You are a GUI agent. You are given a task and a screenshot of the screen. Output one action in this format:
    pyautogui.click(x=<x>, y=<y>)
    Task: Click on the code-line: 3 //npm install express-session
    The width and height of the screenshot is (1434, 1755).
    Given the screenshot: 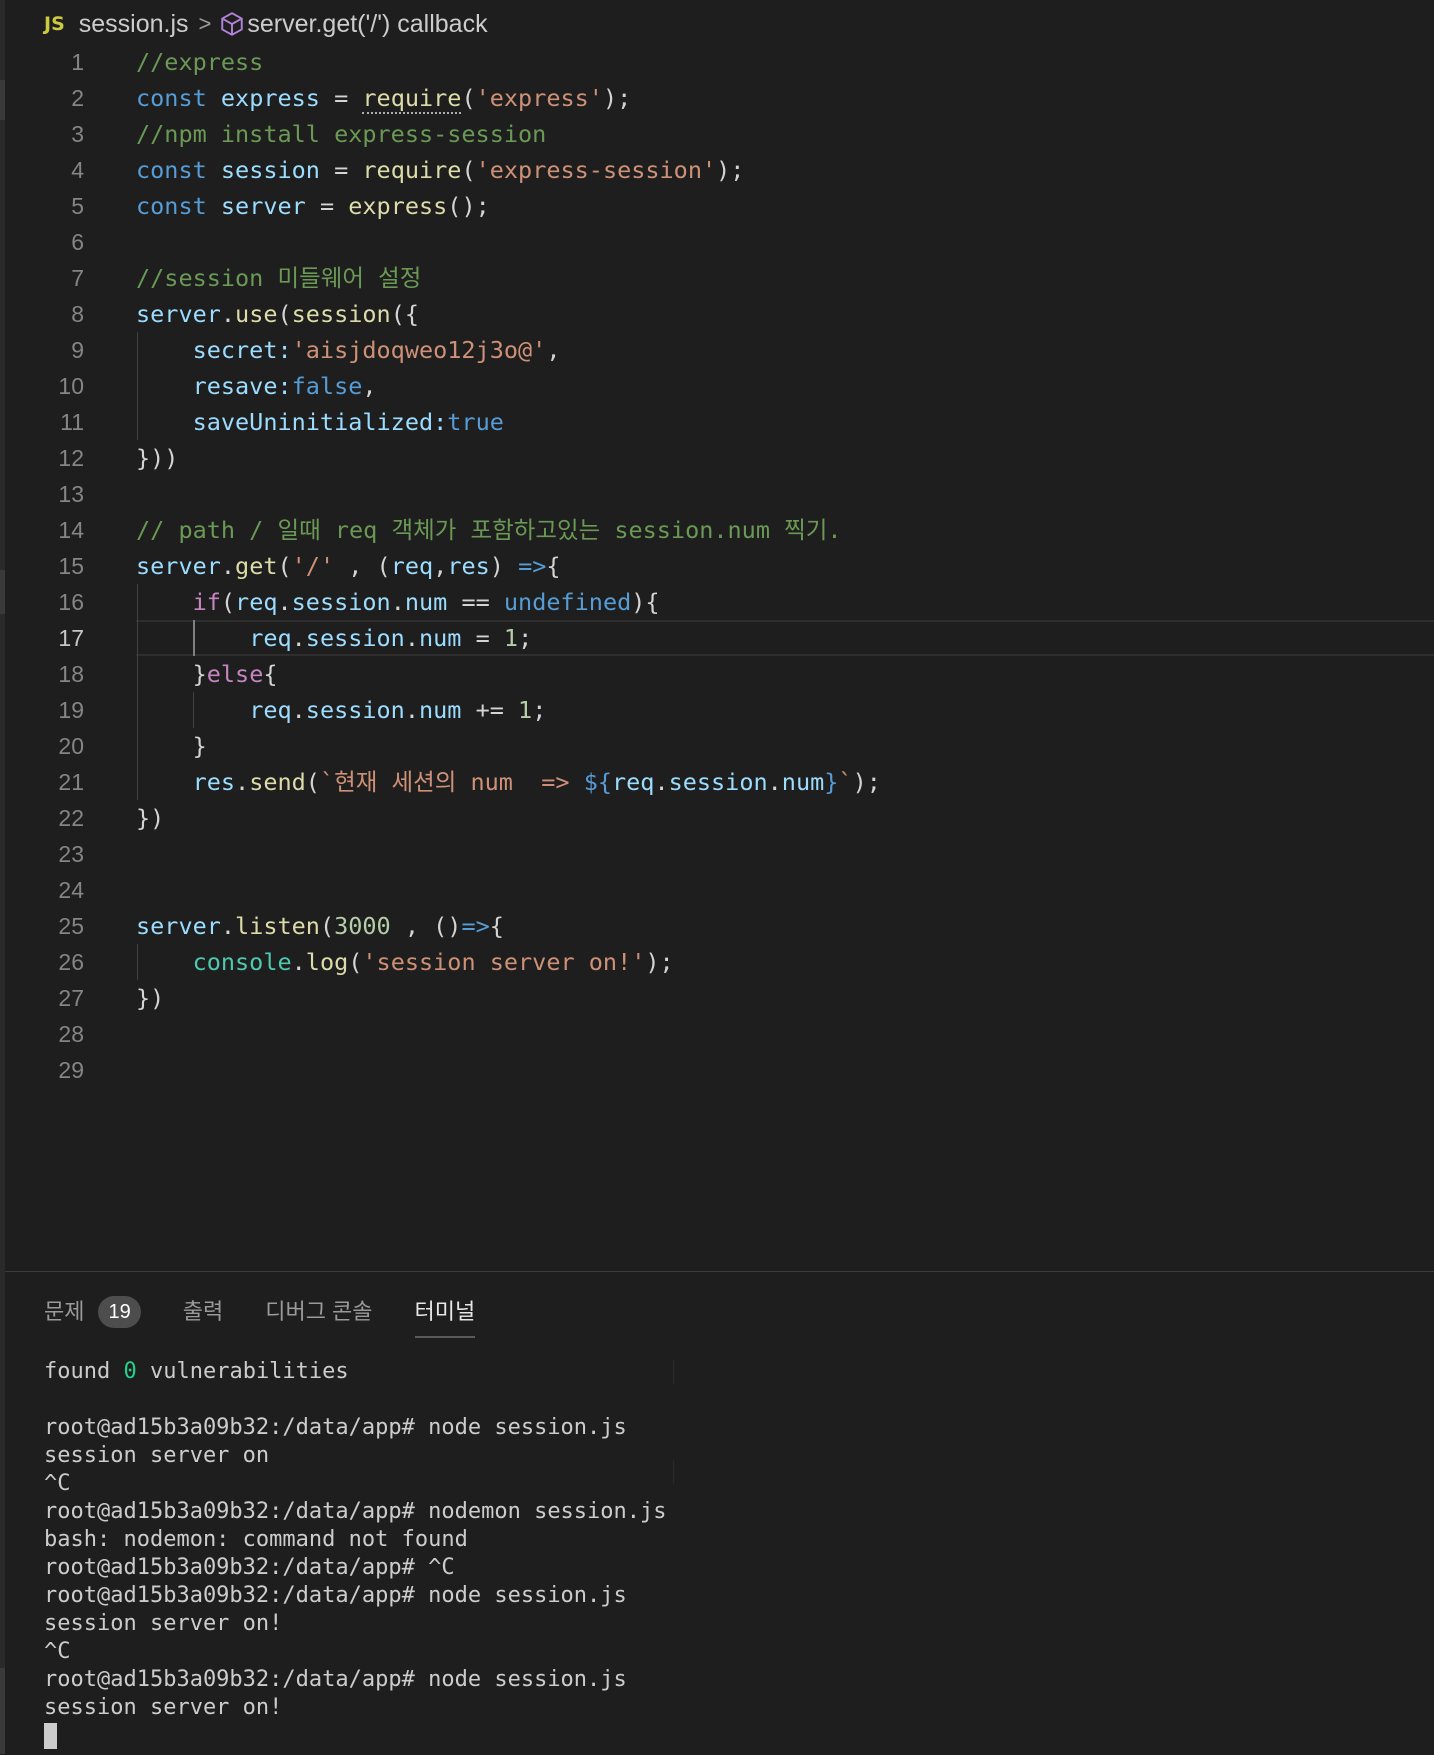 What is the action you would take?
    pyautogui.click(x=717, y=134)
    